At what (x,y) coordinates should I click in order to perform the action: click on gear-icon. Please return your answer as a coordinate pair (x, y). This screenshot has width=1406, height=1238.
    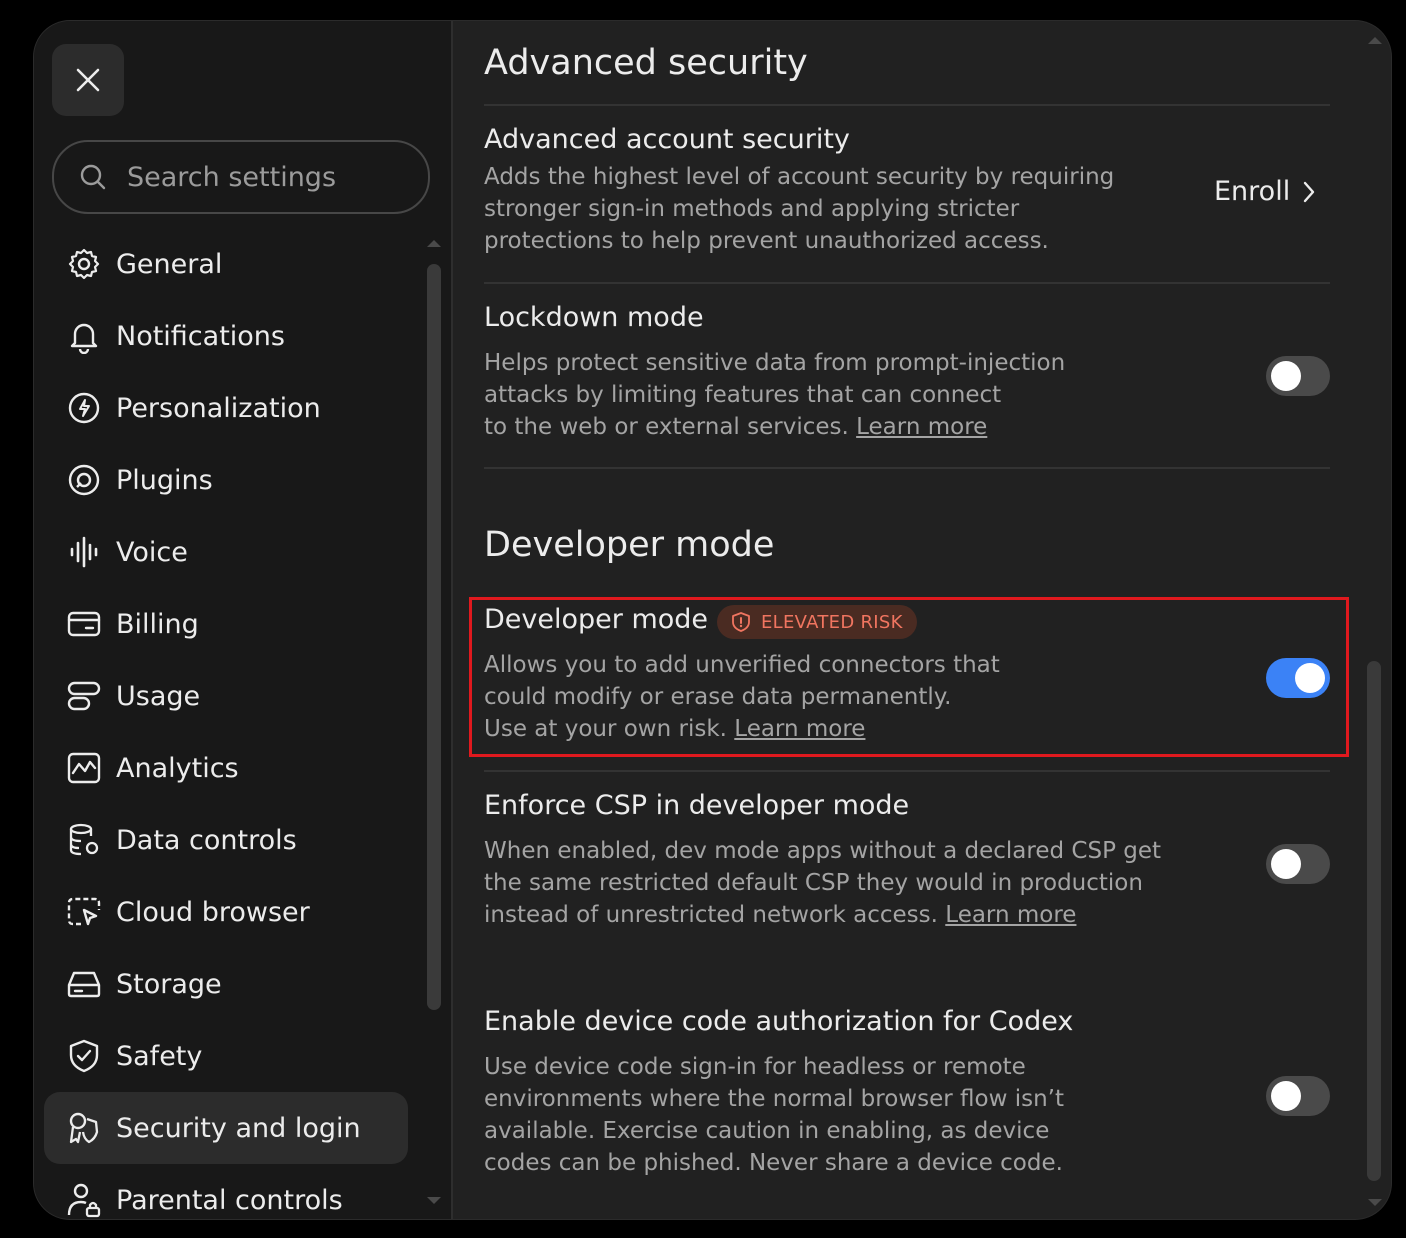
    Looking at the image, I should click on (84, 264).